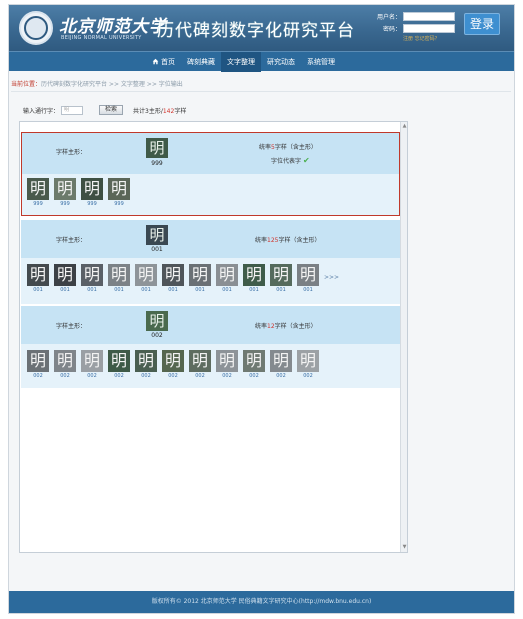  I want to click on nav-item-research-news: 研究动态, so click(281, 62).